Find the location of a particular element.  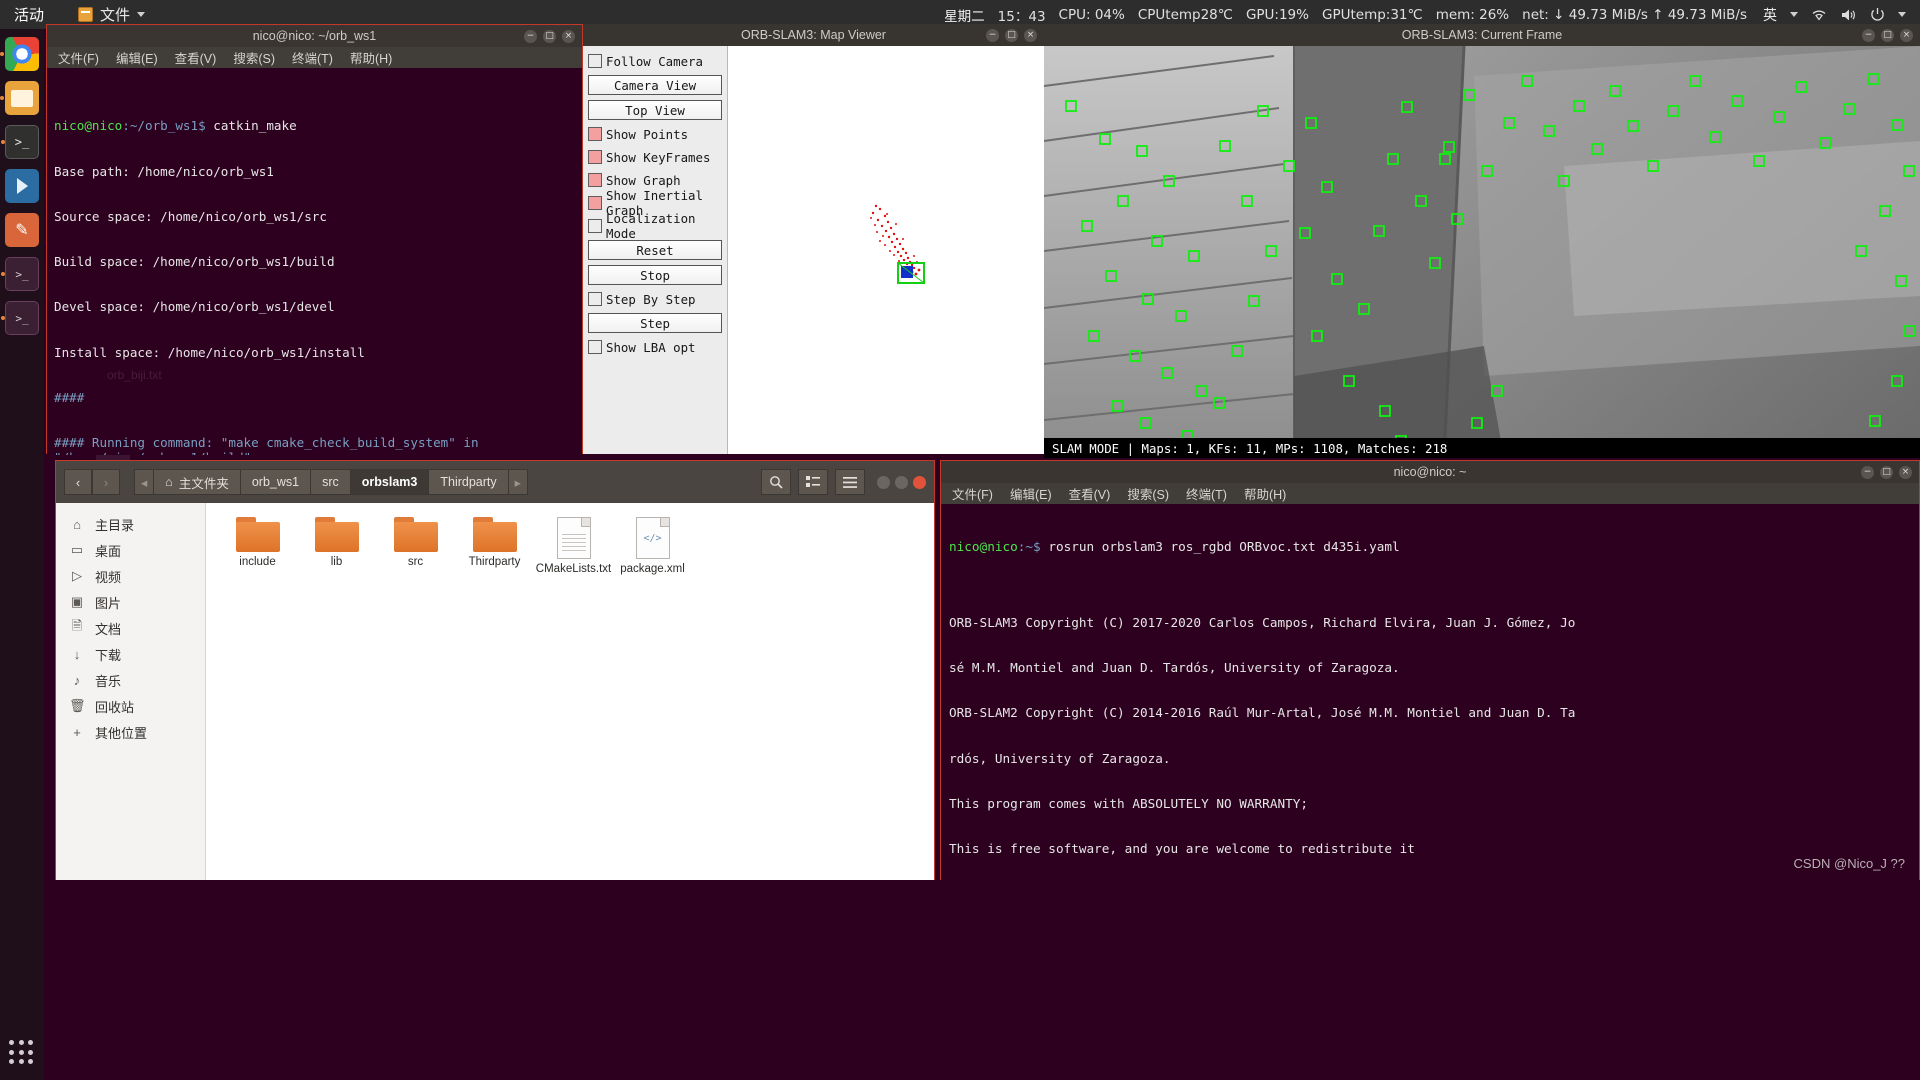

control-reset: Reset is located at coordinates (655, 250).